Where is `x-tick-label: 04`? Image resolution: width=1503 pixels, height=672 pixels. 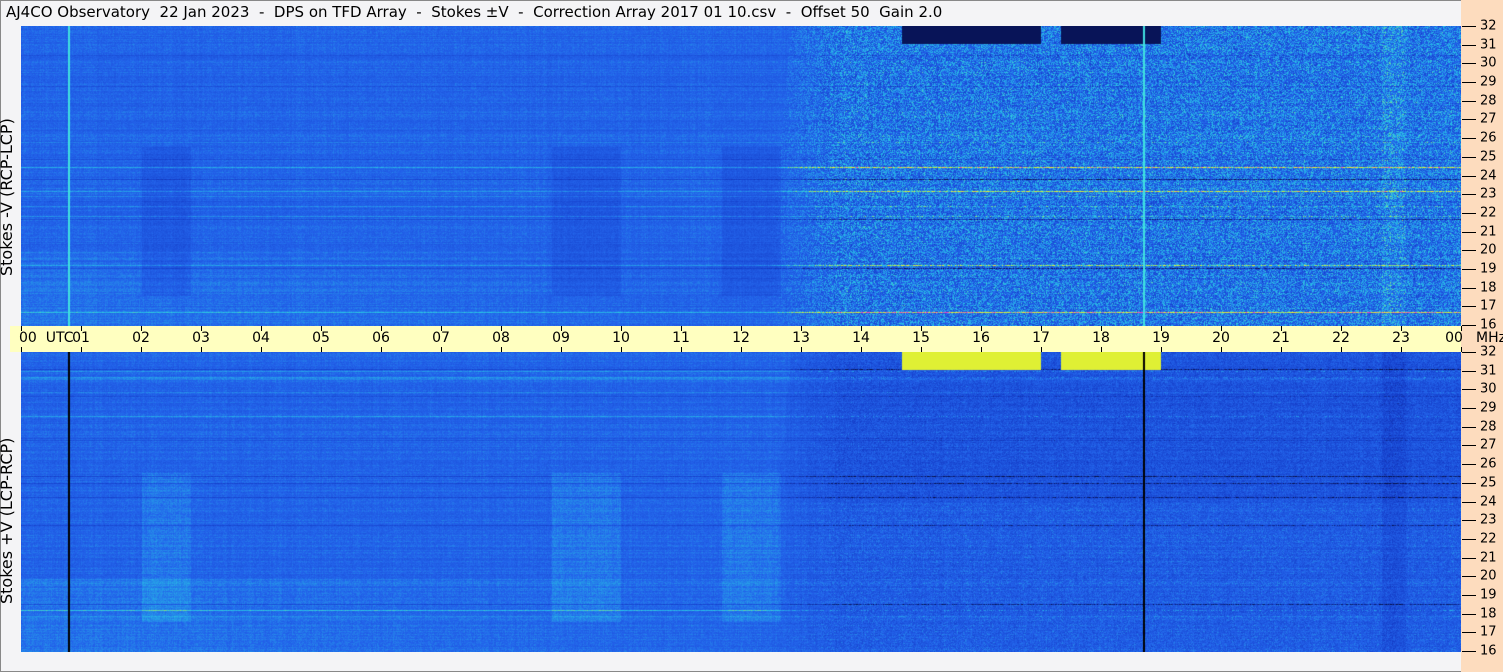 x-tick-label: 04 is located at coordinates (261, 338).